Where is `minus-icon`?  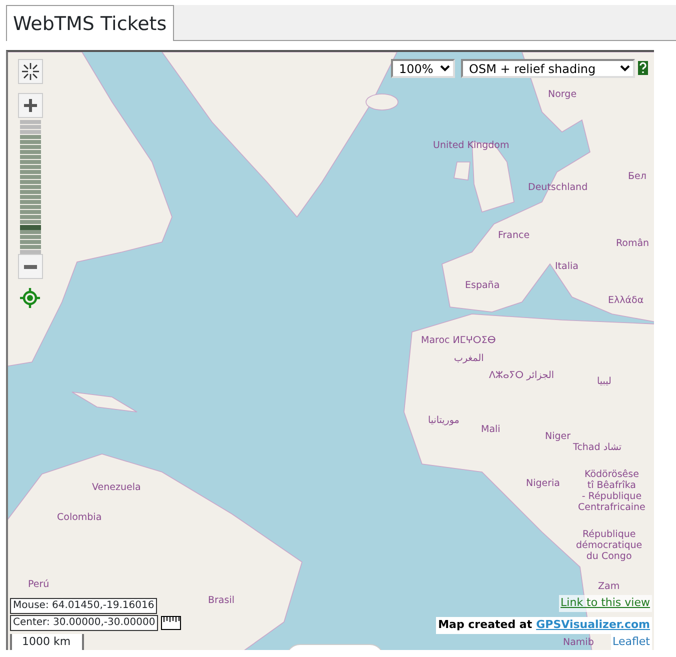
minus-icon is located at coordinates (30, 266).